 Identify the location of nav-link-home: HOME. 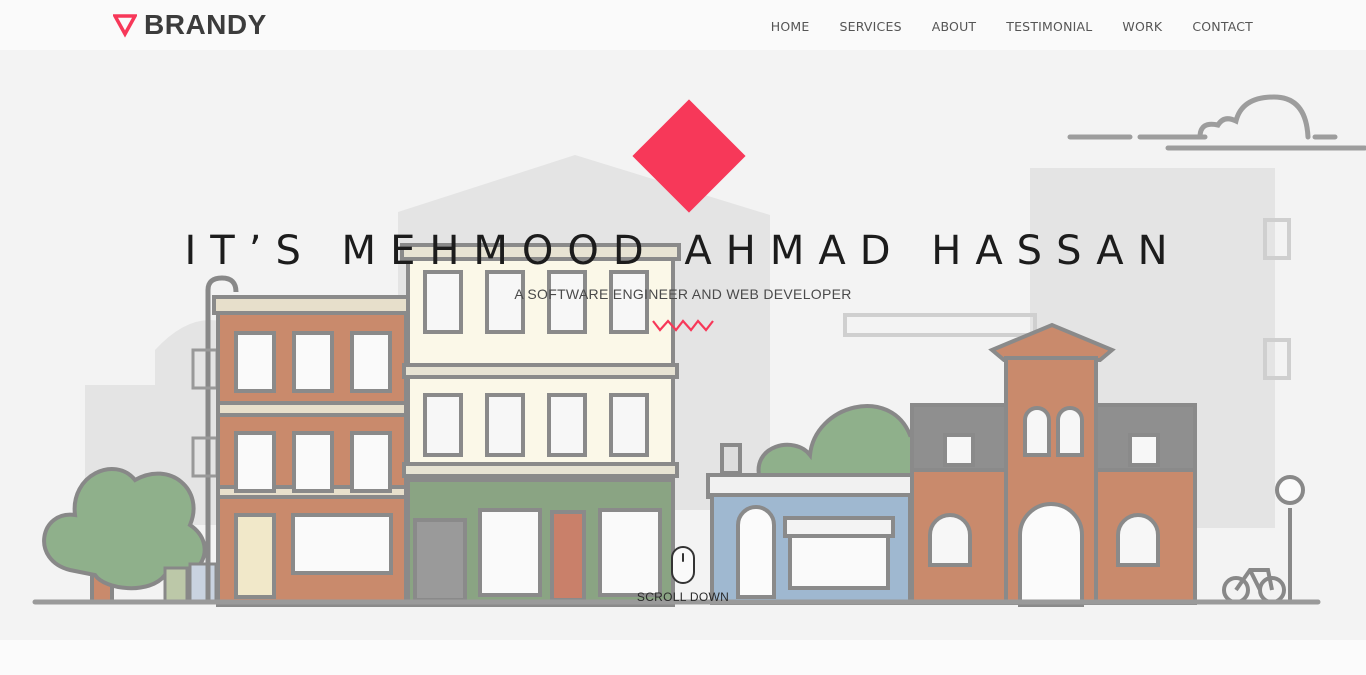
(790, 26).